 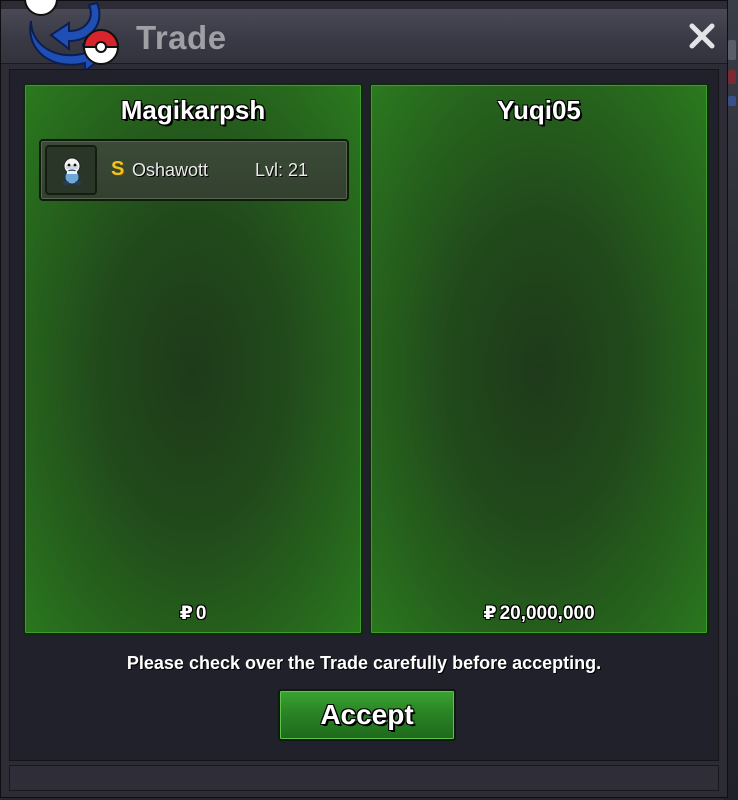 I want to click on gold-s-badge-icon: S, so click(x=118, y=169).